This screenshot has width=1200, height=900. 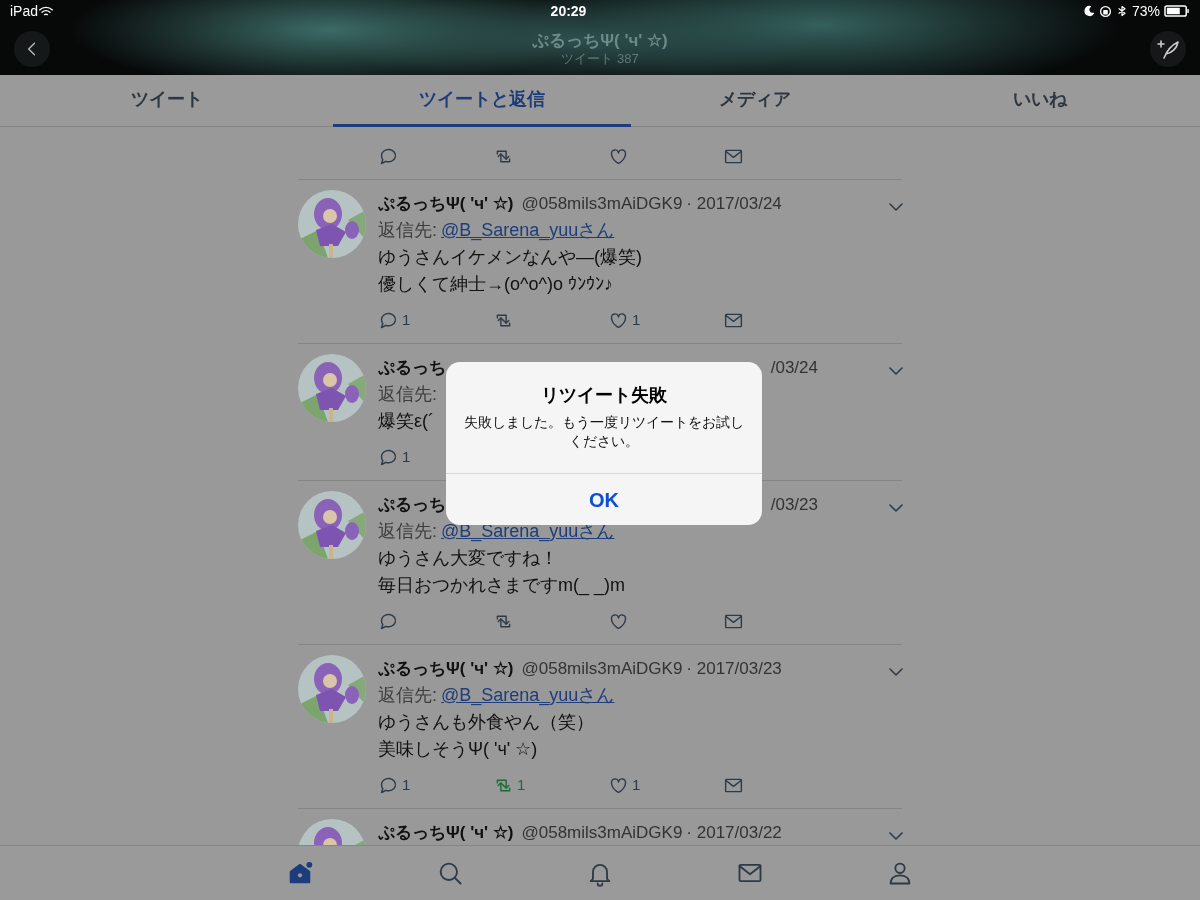 What do you see at coordinates (604, 395) in the screenshot?
I see `dialog-title: リツイート失敗` at bounding box center [604, 395].